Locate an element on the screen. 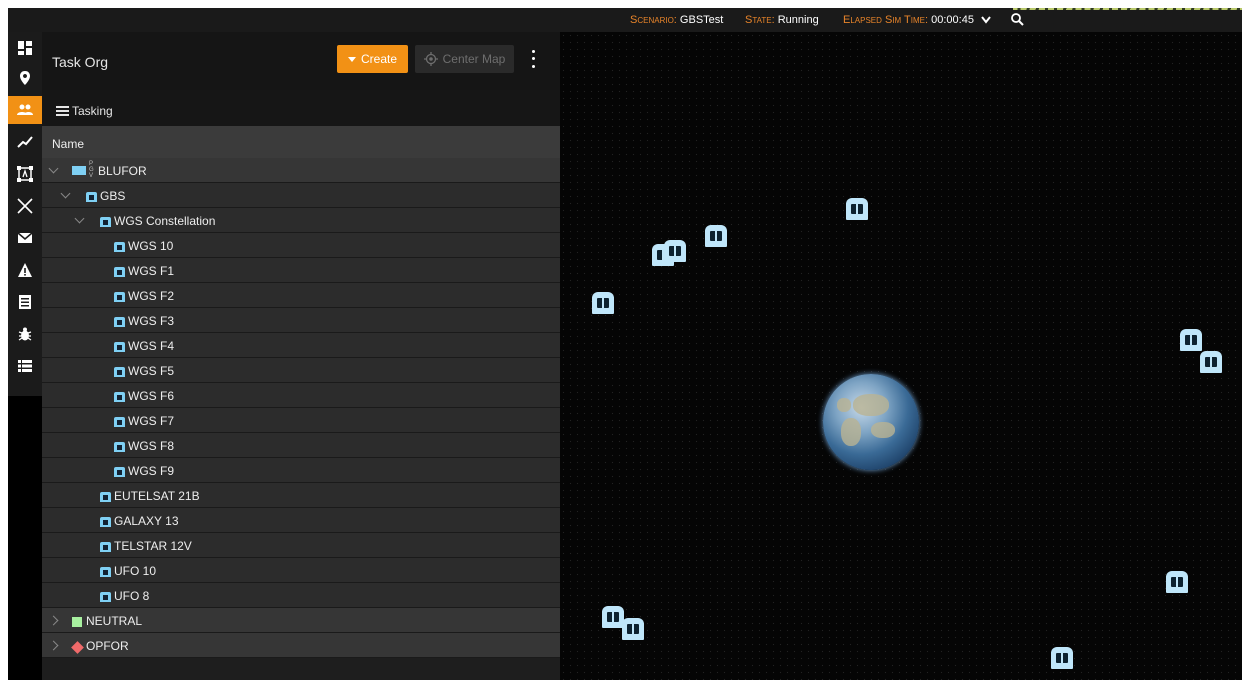 Image resolution: width=1242 pixels, height=680 pixels. tree-row: WGS F3 is located at coordinates (301, 320).